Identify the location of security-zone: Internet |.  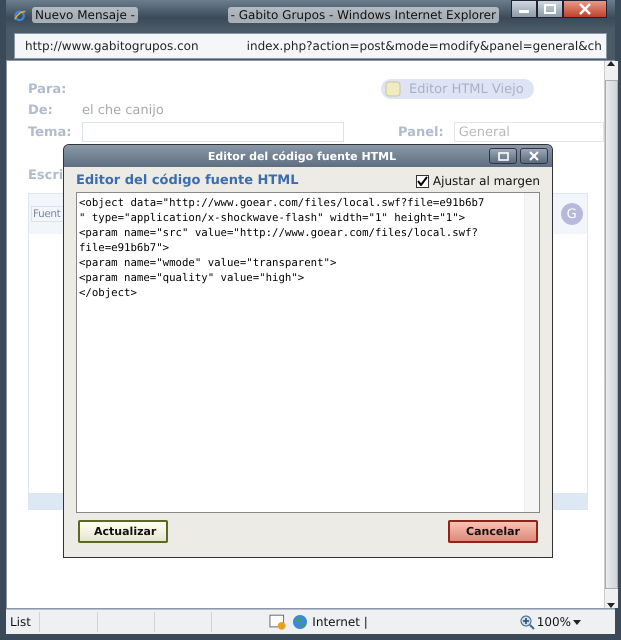
(340, 622).